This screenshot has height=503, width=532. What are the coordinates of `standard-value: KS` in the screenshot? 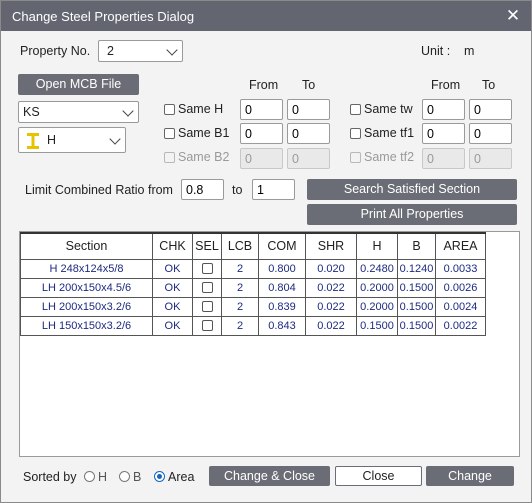 It's located at (31, 112).